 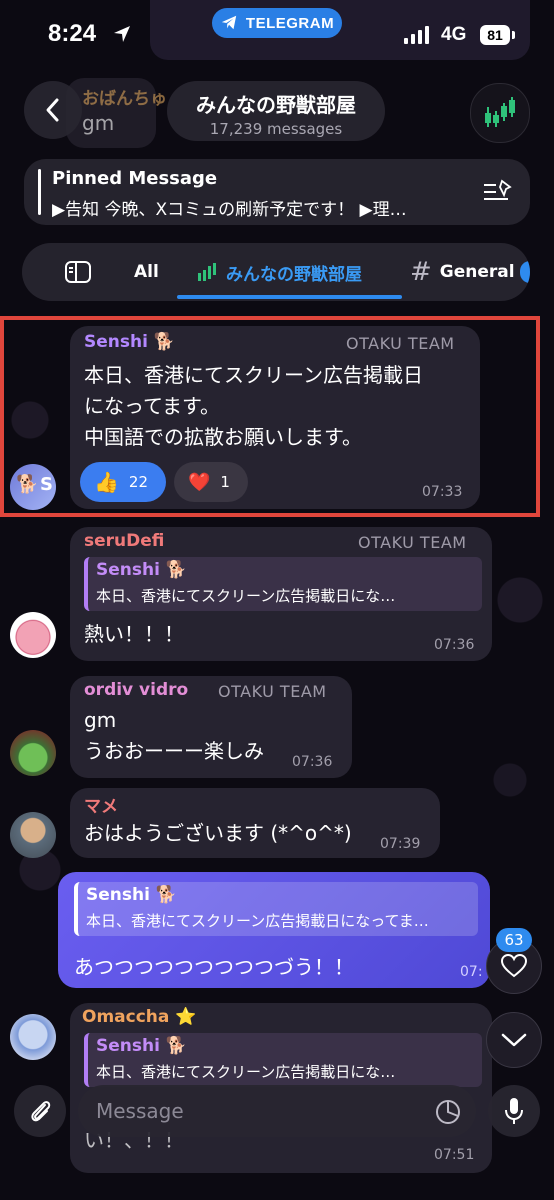 What do you see at coordinates (98, 123) in the screenshot?
I see `message-text: gm` at bounding box center [98, 123].